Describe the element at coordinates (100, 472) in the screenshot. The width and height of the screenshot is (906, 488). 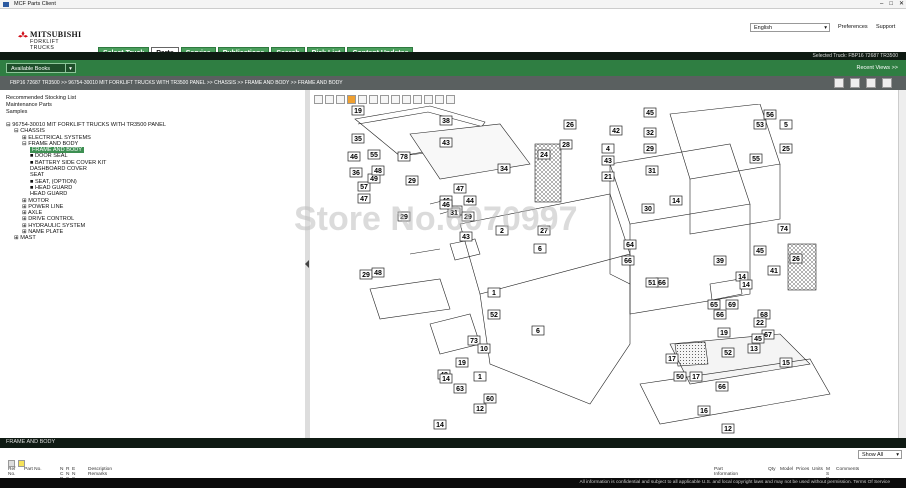
I see `column-header: Description Remarks` at that location.